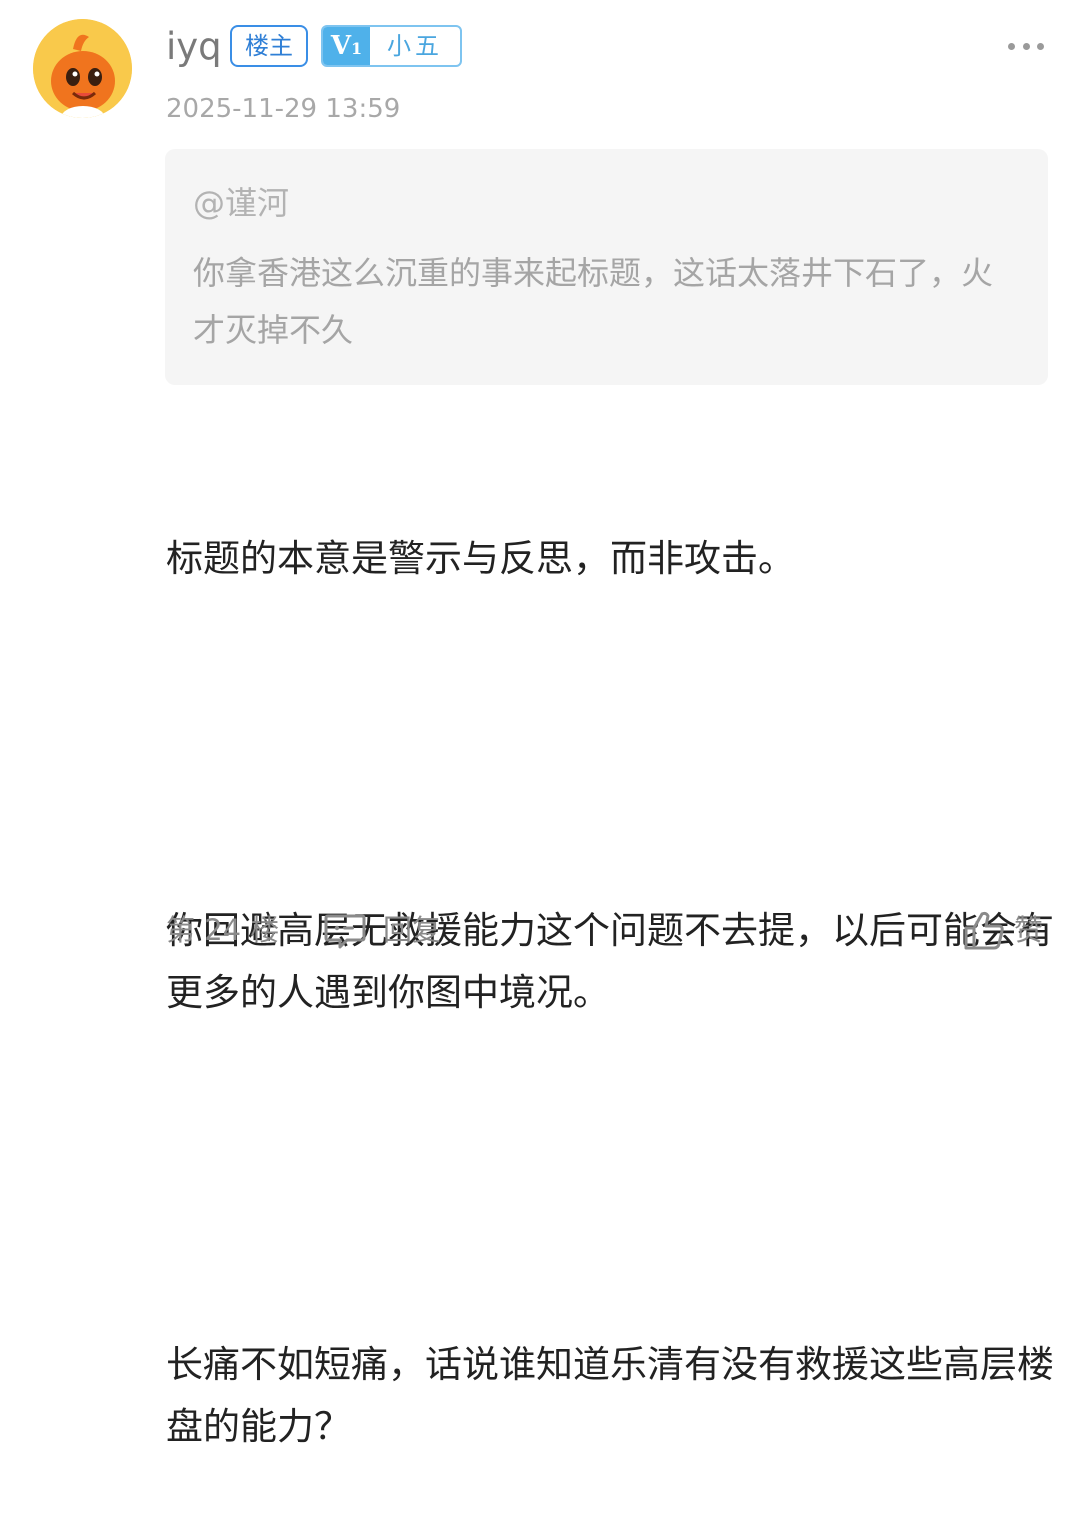 The height and width of the screenshot is (1520, 1080). Describe the element at coordinates (269, 46) in the screenshot. I see `owner-badge: 楼主` at that location.